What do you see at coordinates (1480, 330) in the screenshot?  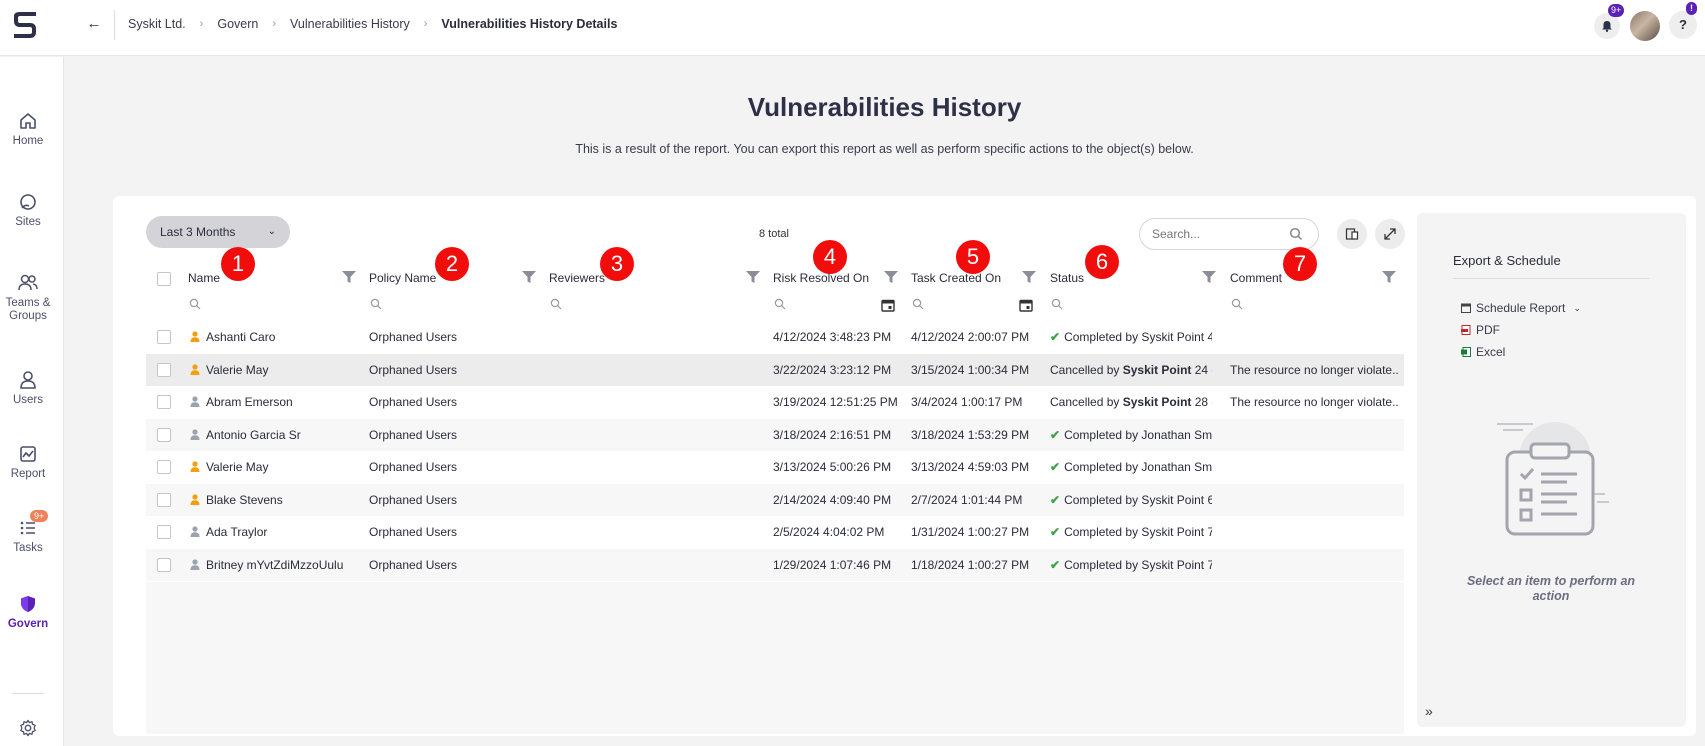 I see `export-pdf-button: PDF` at bounding box center [1480, 330].